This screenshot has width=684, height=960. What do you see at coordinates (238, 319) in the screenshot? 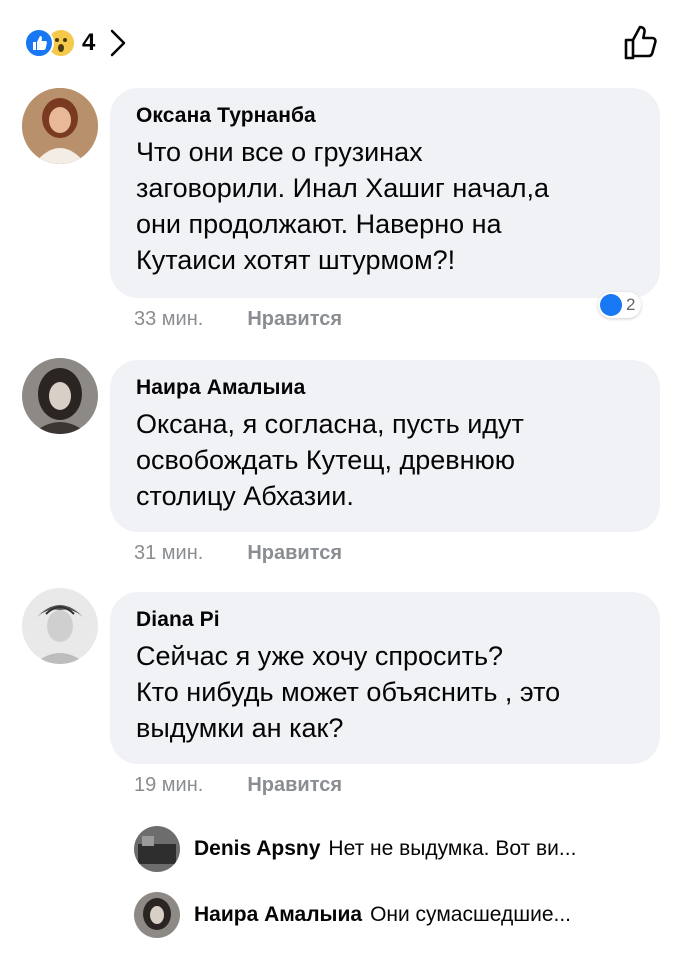
I see `comment-meta: 33 мин. Нравится` at bounding box center [238, 319].